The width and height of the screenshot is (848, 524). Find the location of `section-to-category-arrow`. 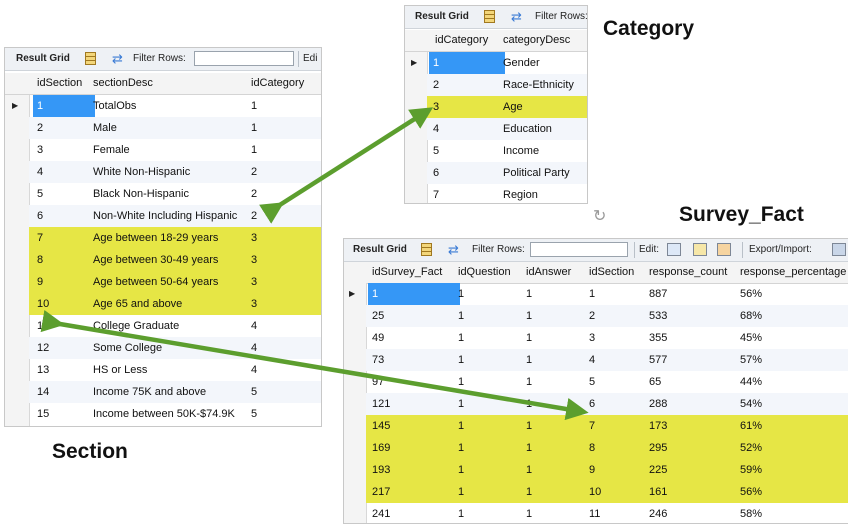

section-to-category-arrow is located at coordinates (346, 165).